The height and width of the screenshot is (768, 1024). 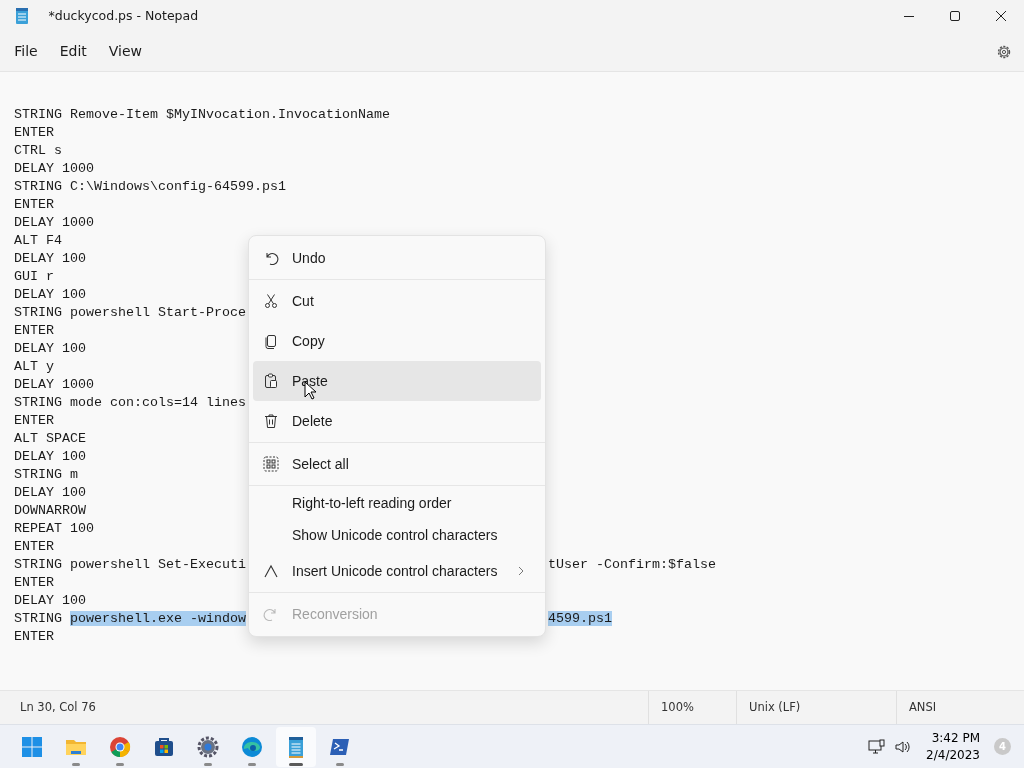 I want to click on volume-icon, so click(x=903, y=746).